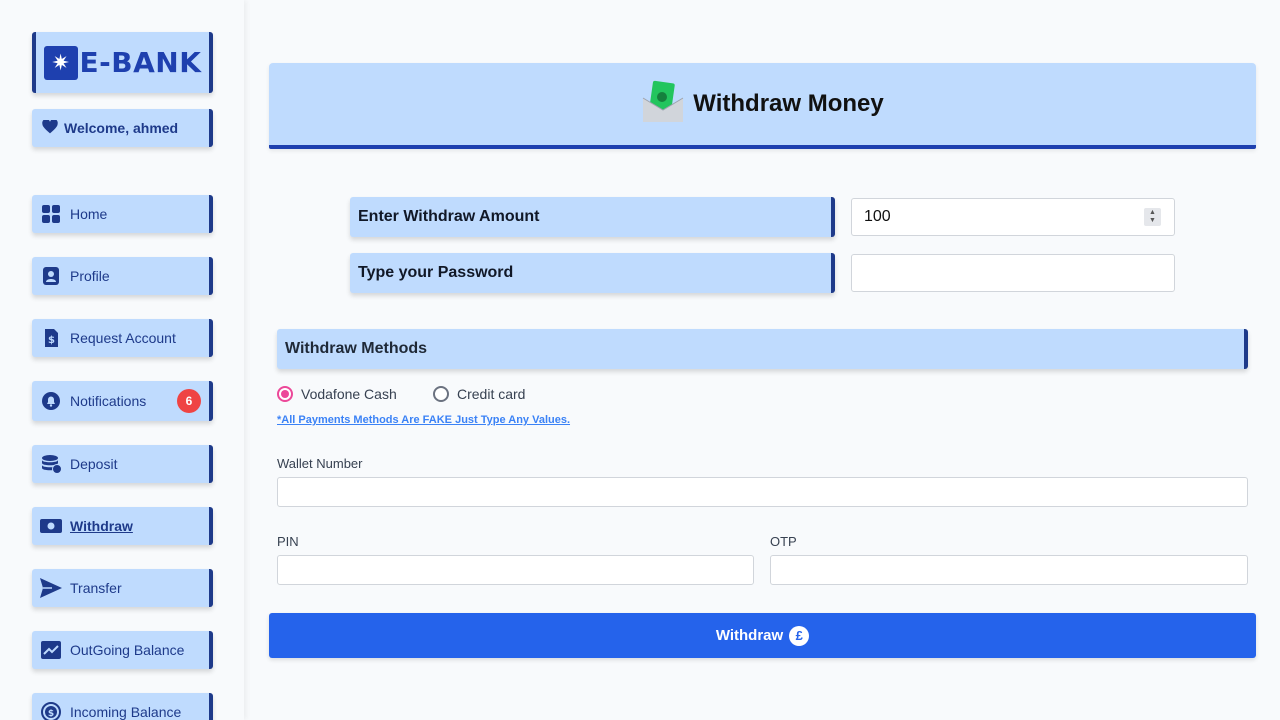 The image size is (1280, 720). What do you see at coordinates (51, 464) in the screenshot?
I see `coins-icon` at bounding box center [51, 464].